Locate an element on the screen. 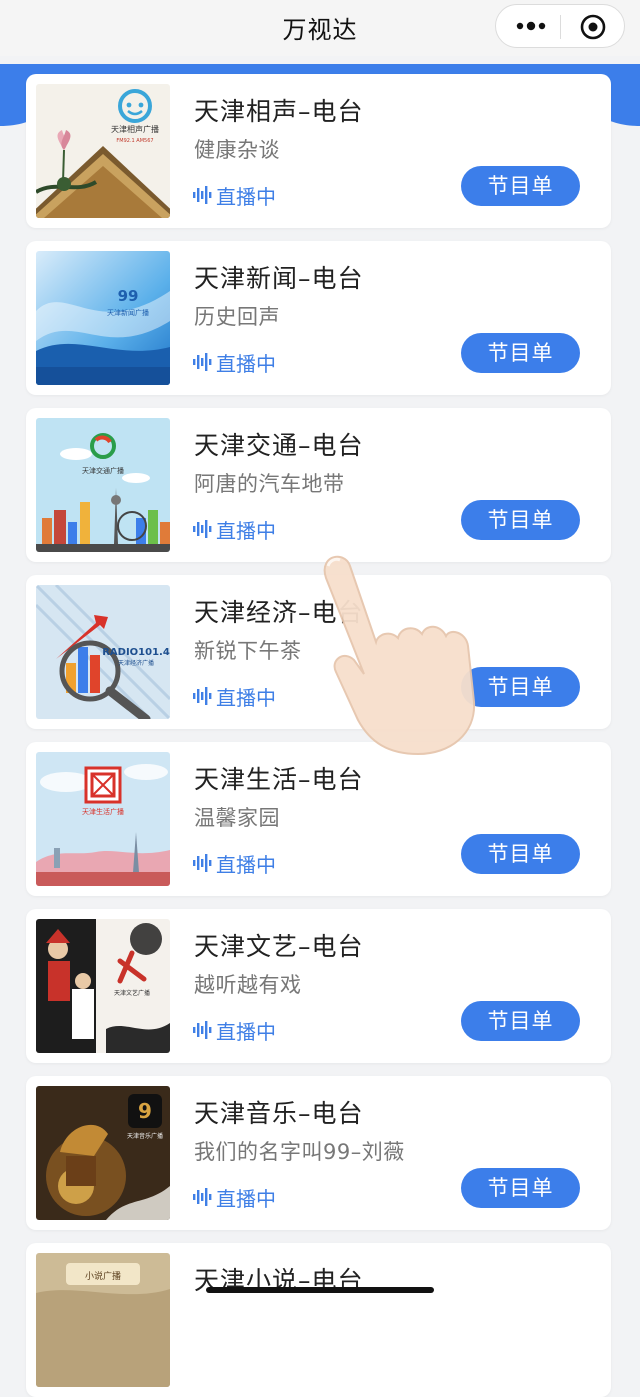 This screenshot has height=1397, width=640. station-thumbnail: 9 天津音乐广播 is located at coordinates (103, 1153).